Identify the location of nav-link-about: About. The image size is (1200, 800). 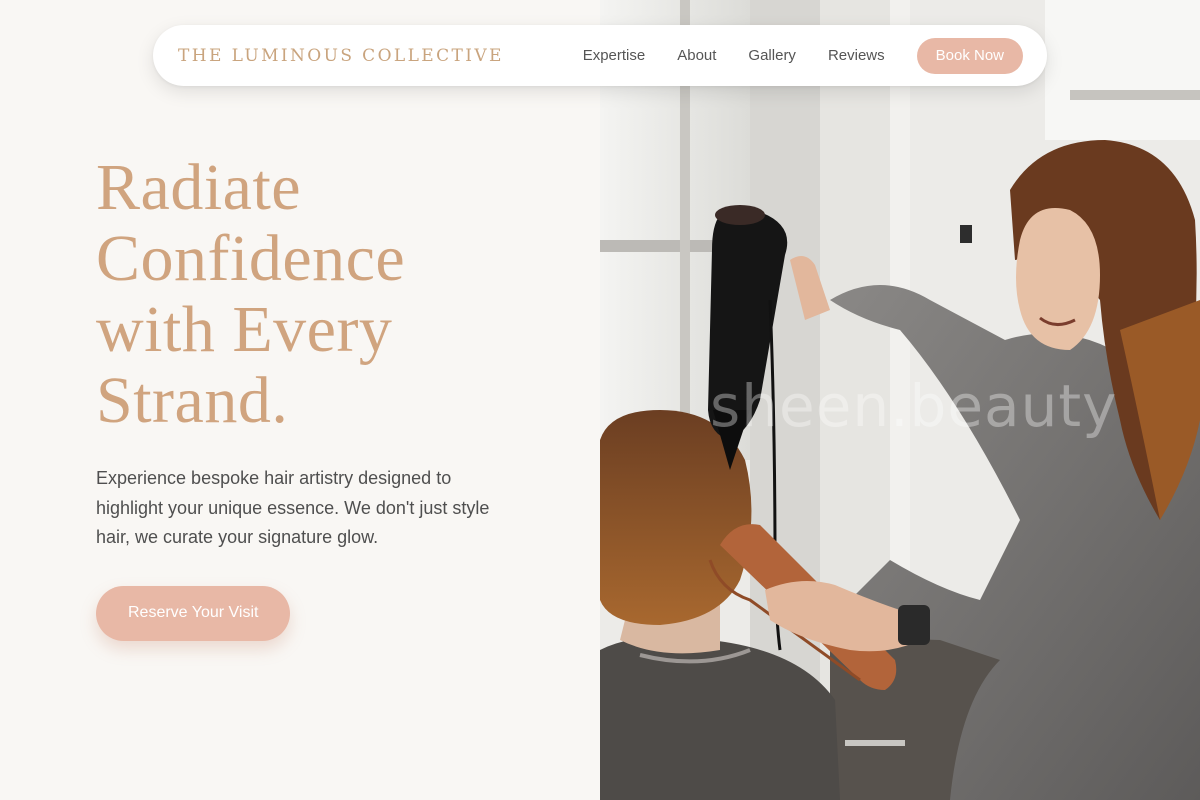
(696, 55).